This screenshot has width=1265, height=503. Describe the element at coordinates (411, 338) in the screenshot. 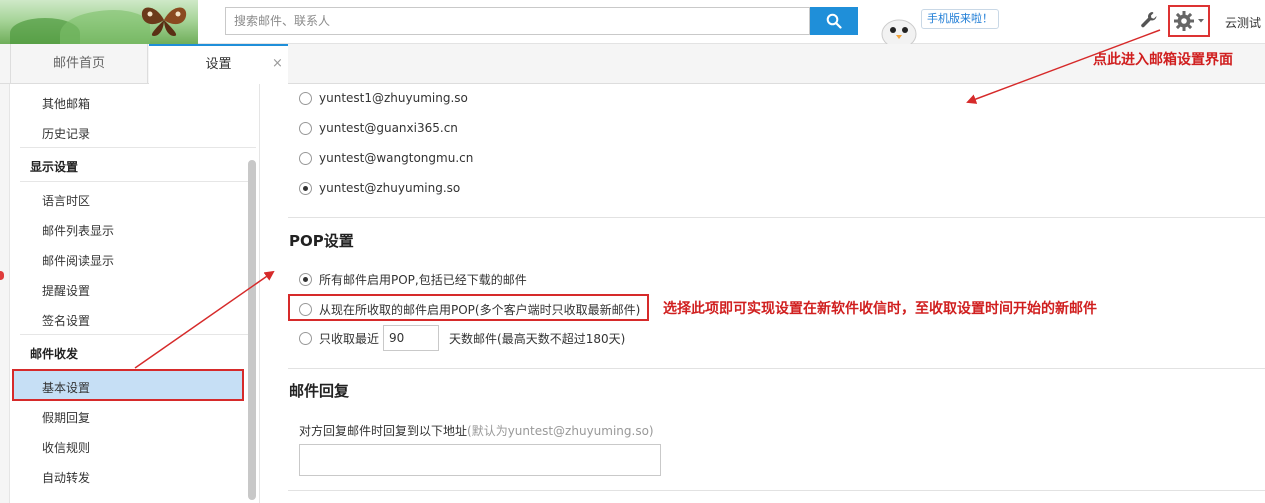

I see `days-input` at that location.